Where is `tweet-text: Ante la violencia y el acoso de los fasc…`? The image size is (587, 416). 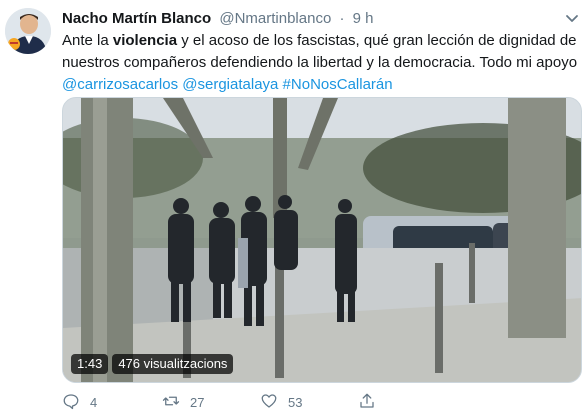
tweet-text: Ante la violencia y el acoso de los fasc… is located at coordinates (320, 63).